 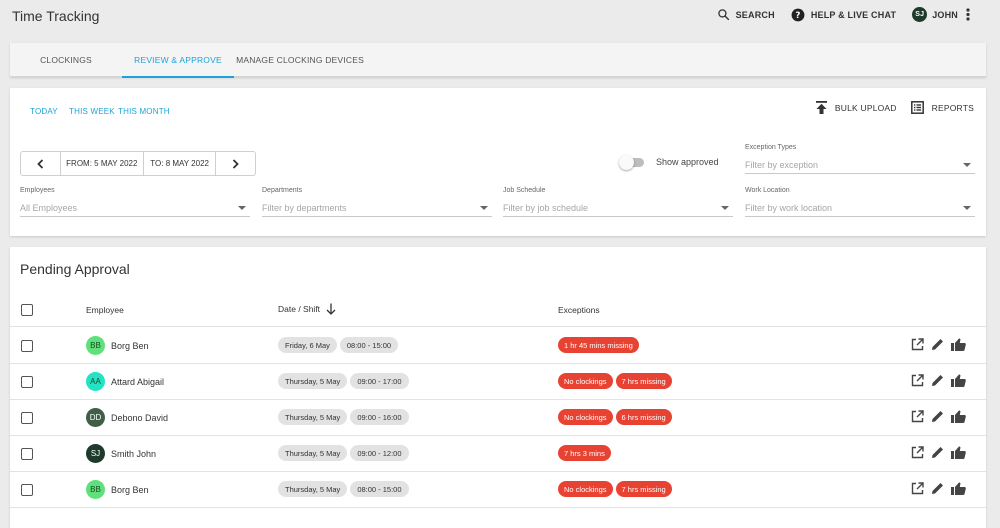 I want to click on filter-actions: BULK UPLOAD REPORTS, so click(x=888, y=107).